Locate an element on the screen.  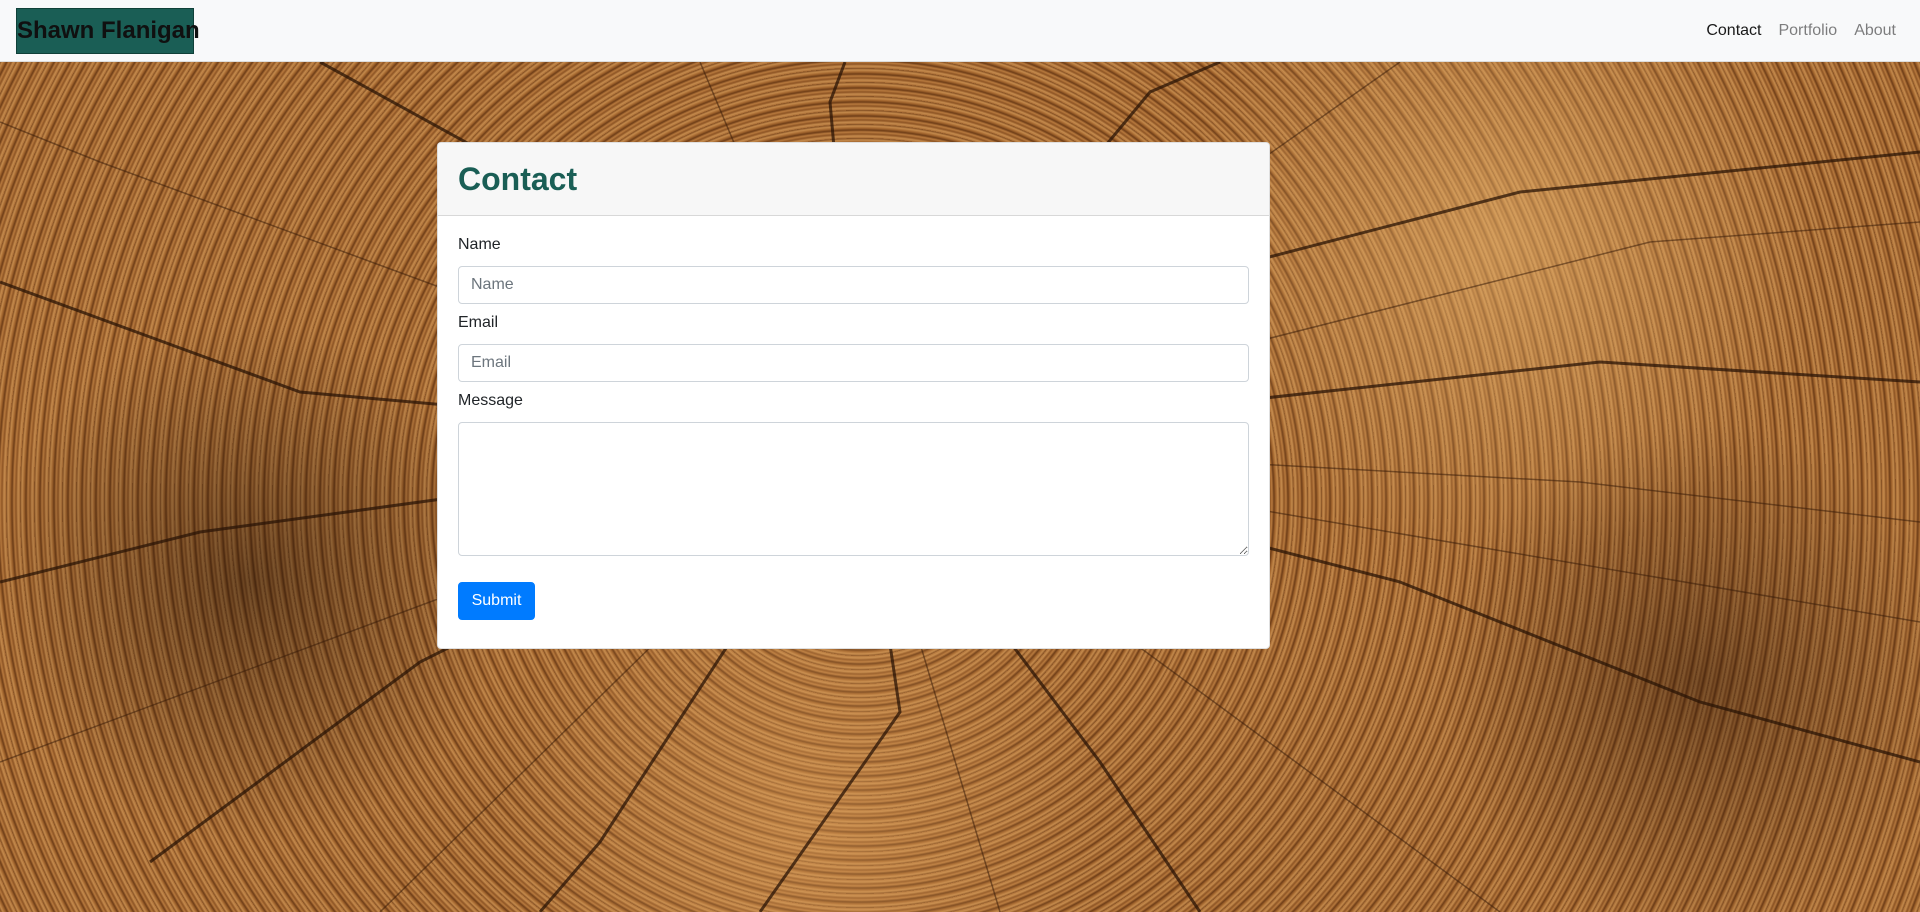
email-field-group: Email is located at coordinates (853, 348).